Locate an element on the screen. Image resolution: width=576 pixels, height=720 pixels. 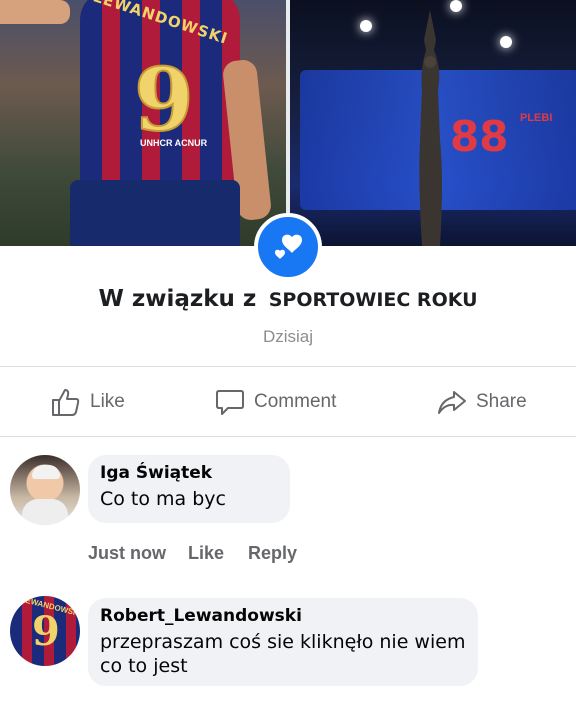
event-name: SPORTOWIEC ROKU is located at coordinates (373, 300).